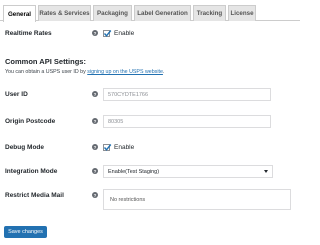 The image size is (320, 245). I want to click on realtime-rates-label: Realtime Rates, so click(28, 33).